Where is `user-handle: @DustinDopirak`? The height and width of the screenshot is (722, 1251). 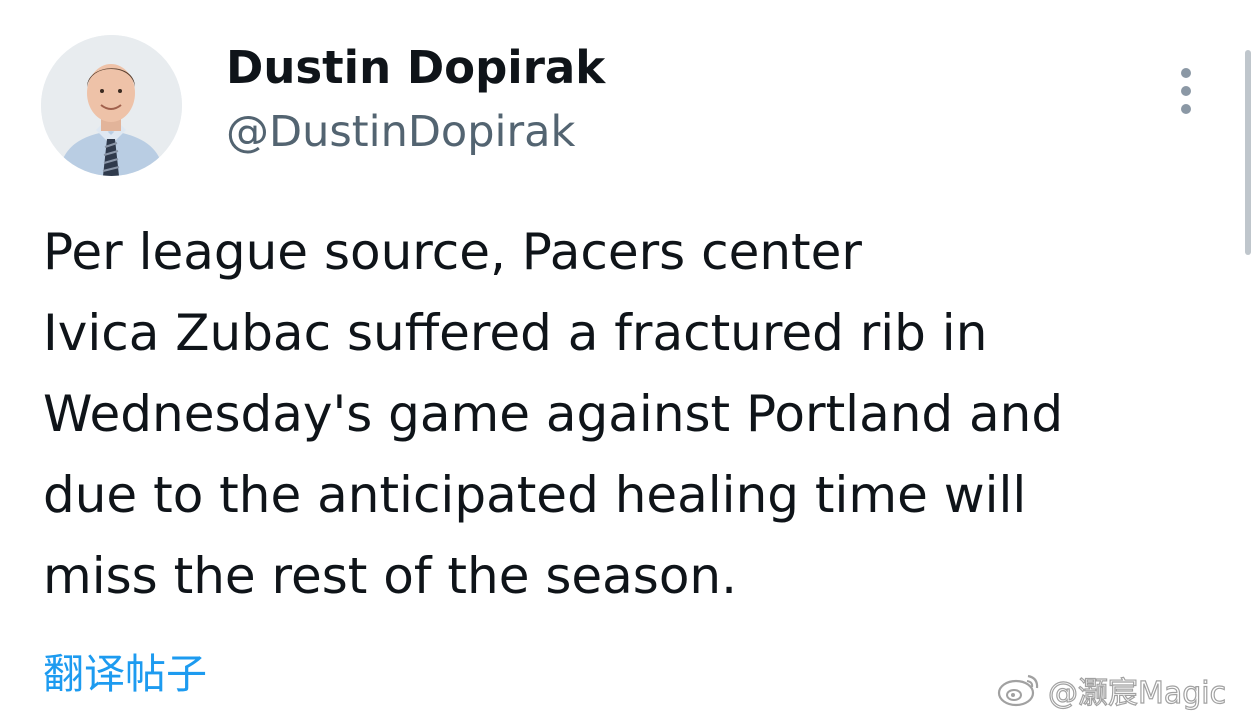 user-handle: @DustinDopirak is located at coordinates (400, 132).